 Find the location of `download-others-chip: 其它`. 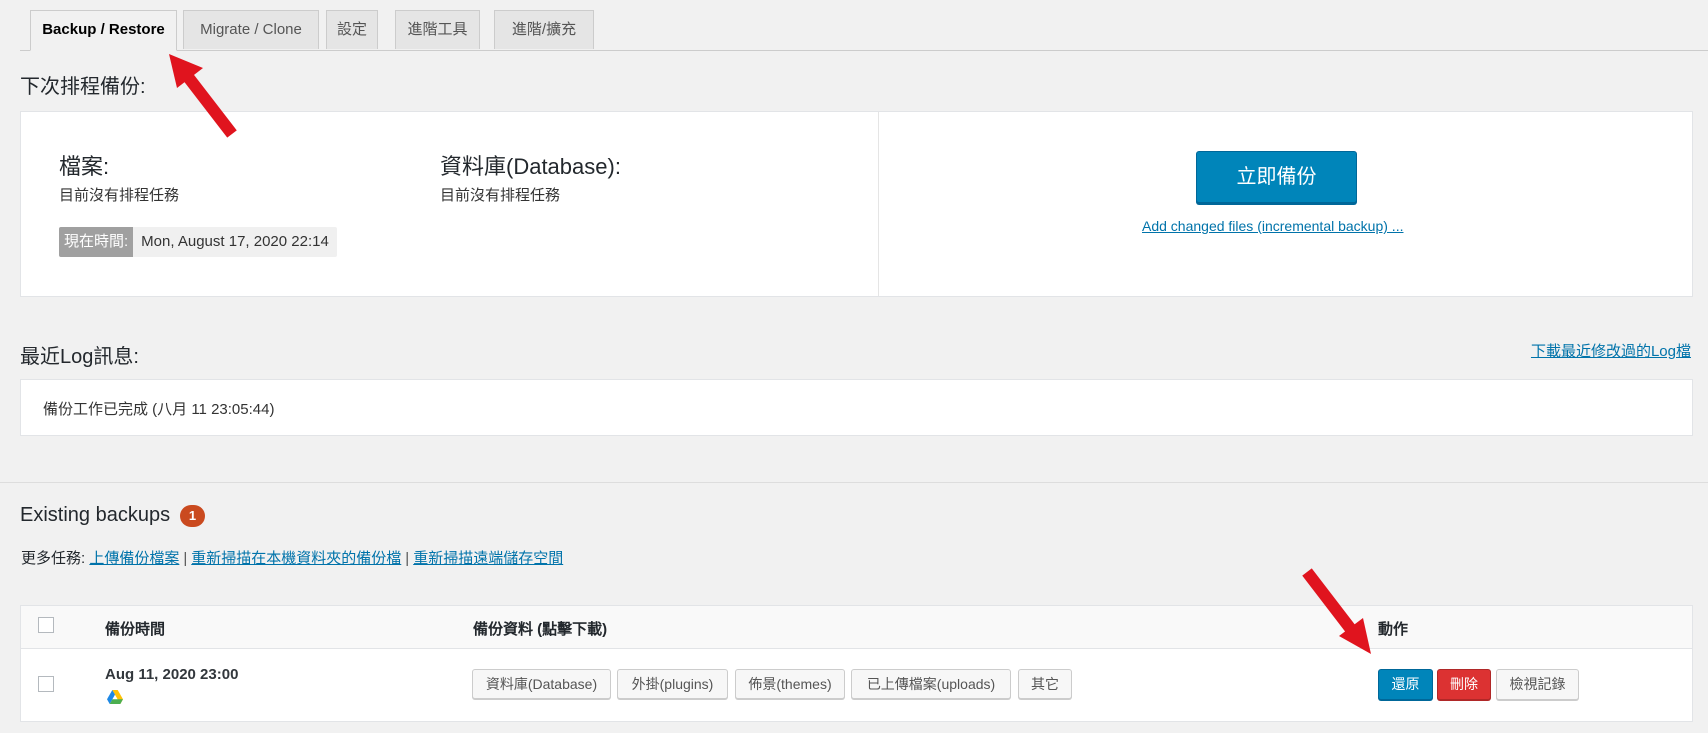

download-others-chip: 其它 is located at coordinates (1045, 684).